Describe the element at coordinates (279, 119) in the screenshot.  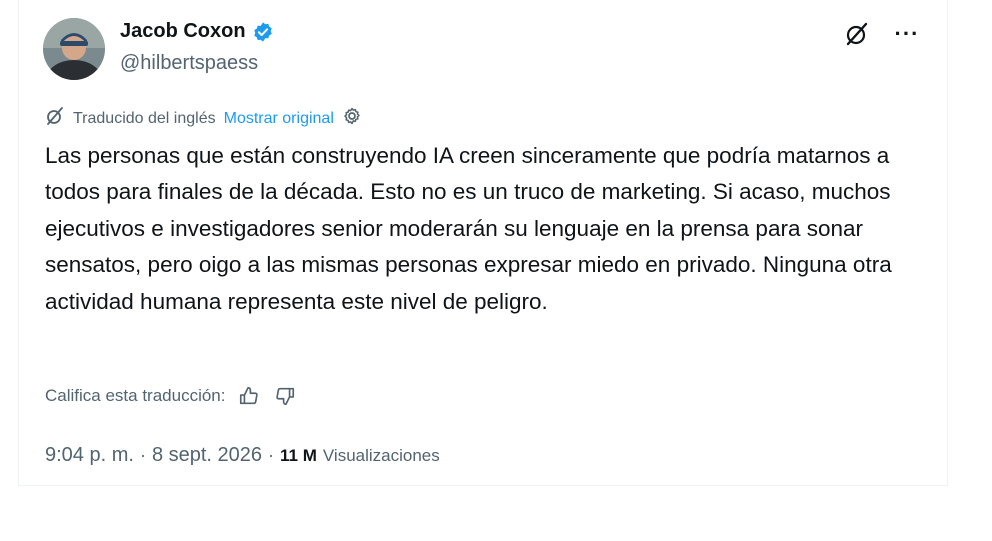
I see `show-original-link: Mostrar original` at that location.